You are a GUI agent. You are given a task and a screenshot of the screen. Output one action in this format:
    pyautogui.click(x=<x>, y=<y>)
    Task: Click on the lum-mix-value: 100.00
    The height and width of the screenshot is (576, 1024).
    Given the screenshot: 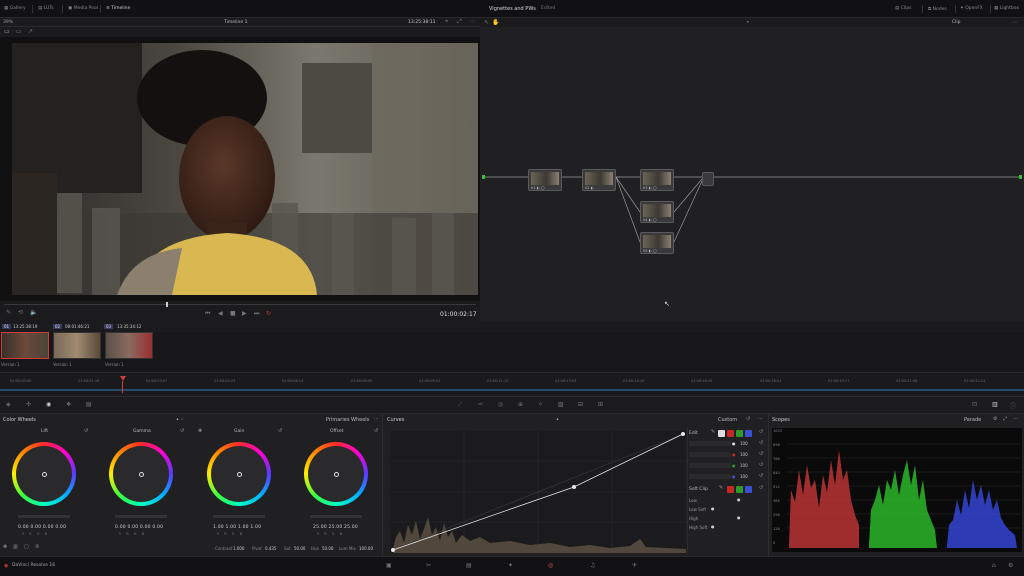 What is the action you would take?
    pyautogui.click(x=366, y=548)
    